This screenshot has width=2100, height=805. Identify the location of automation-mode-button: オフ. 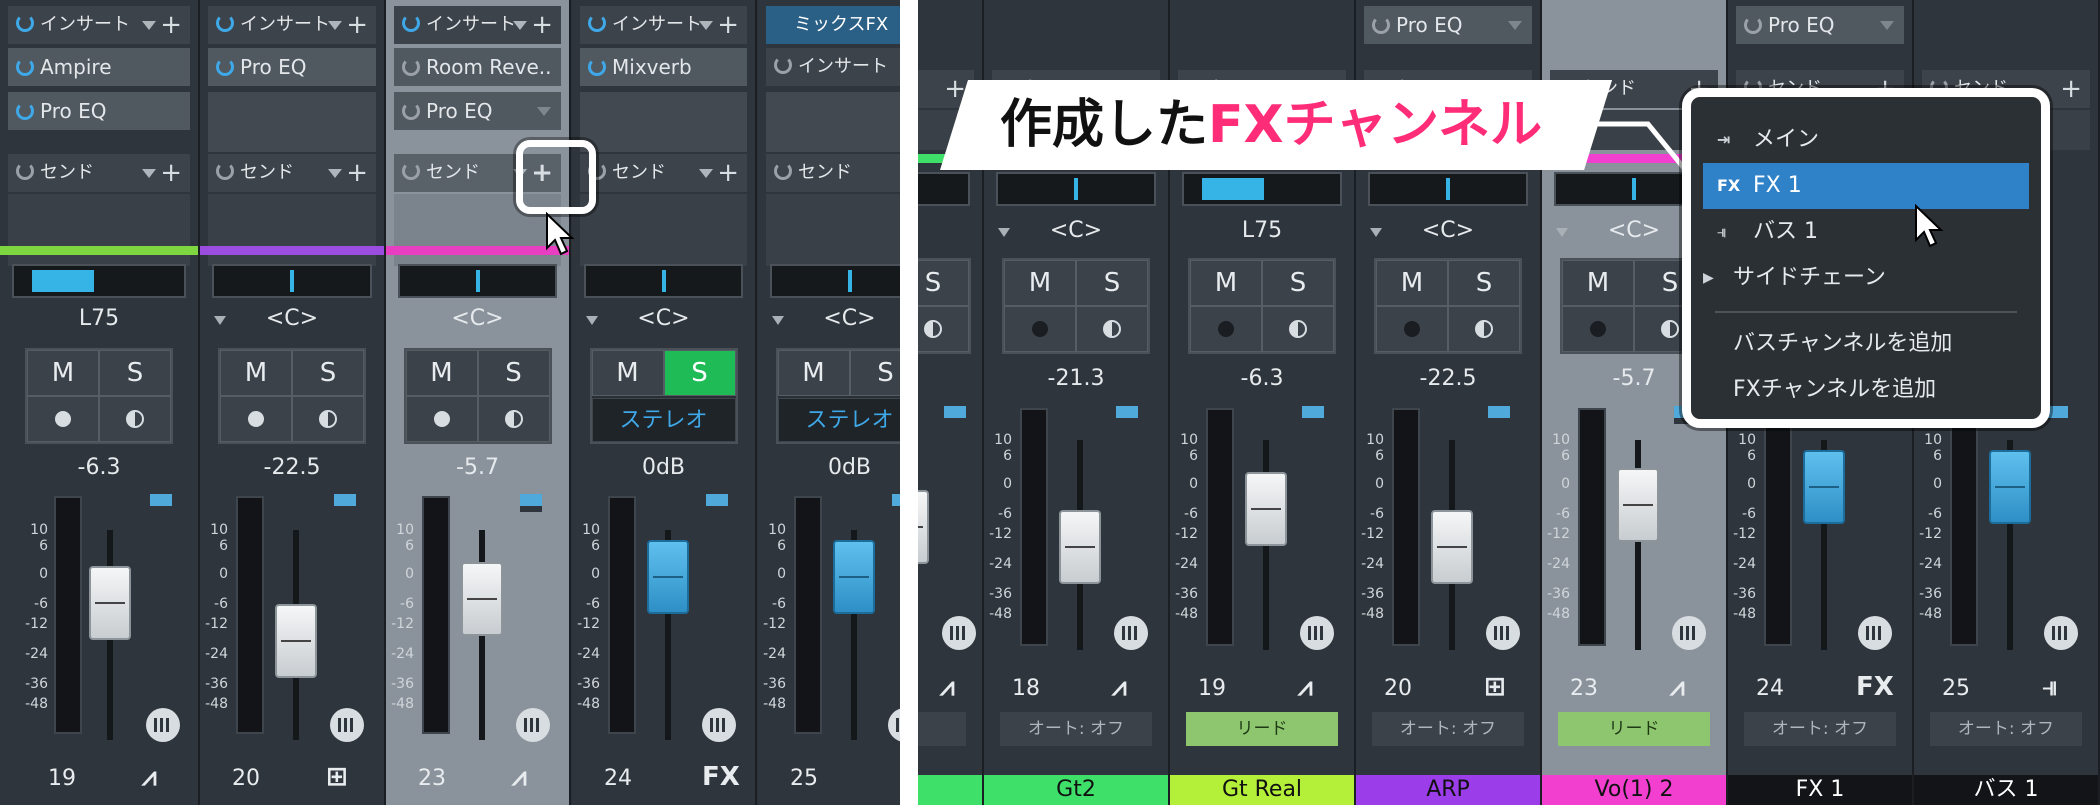
(942, 729).